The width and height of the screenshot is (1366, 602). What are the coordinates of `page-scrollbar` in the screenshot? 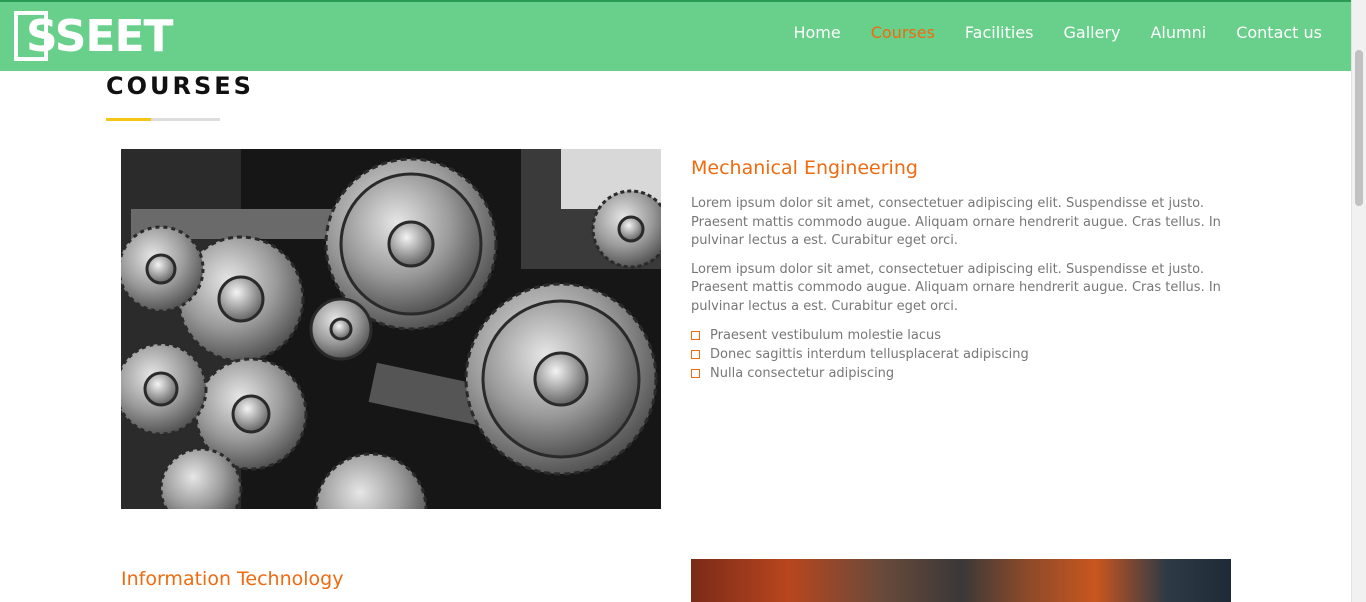 It's located at (1358, 301).